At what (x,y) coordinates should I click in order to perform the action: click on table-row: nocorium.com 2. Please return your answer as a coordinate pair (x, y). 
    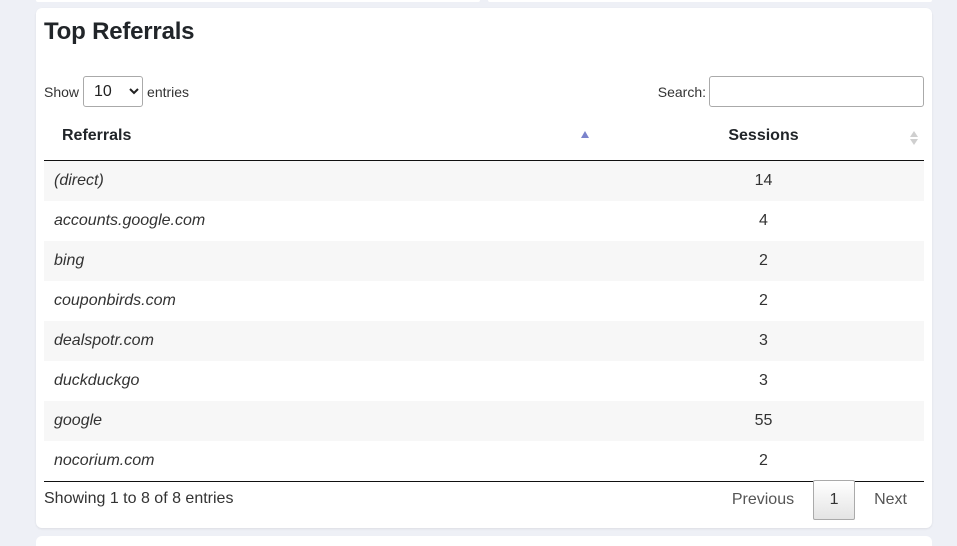
    Looking at the image, I should click on (484, 461).